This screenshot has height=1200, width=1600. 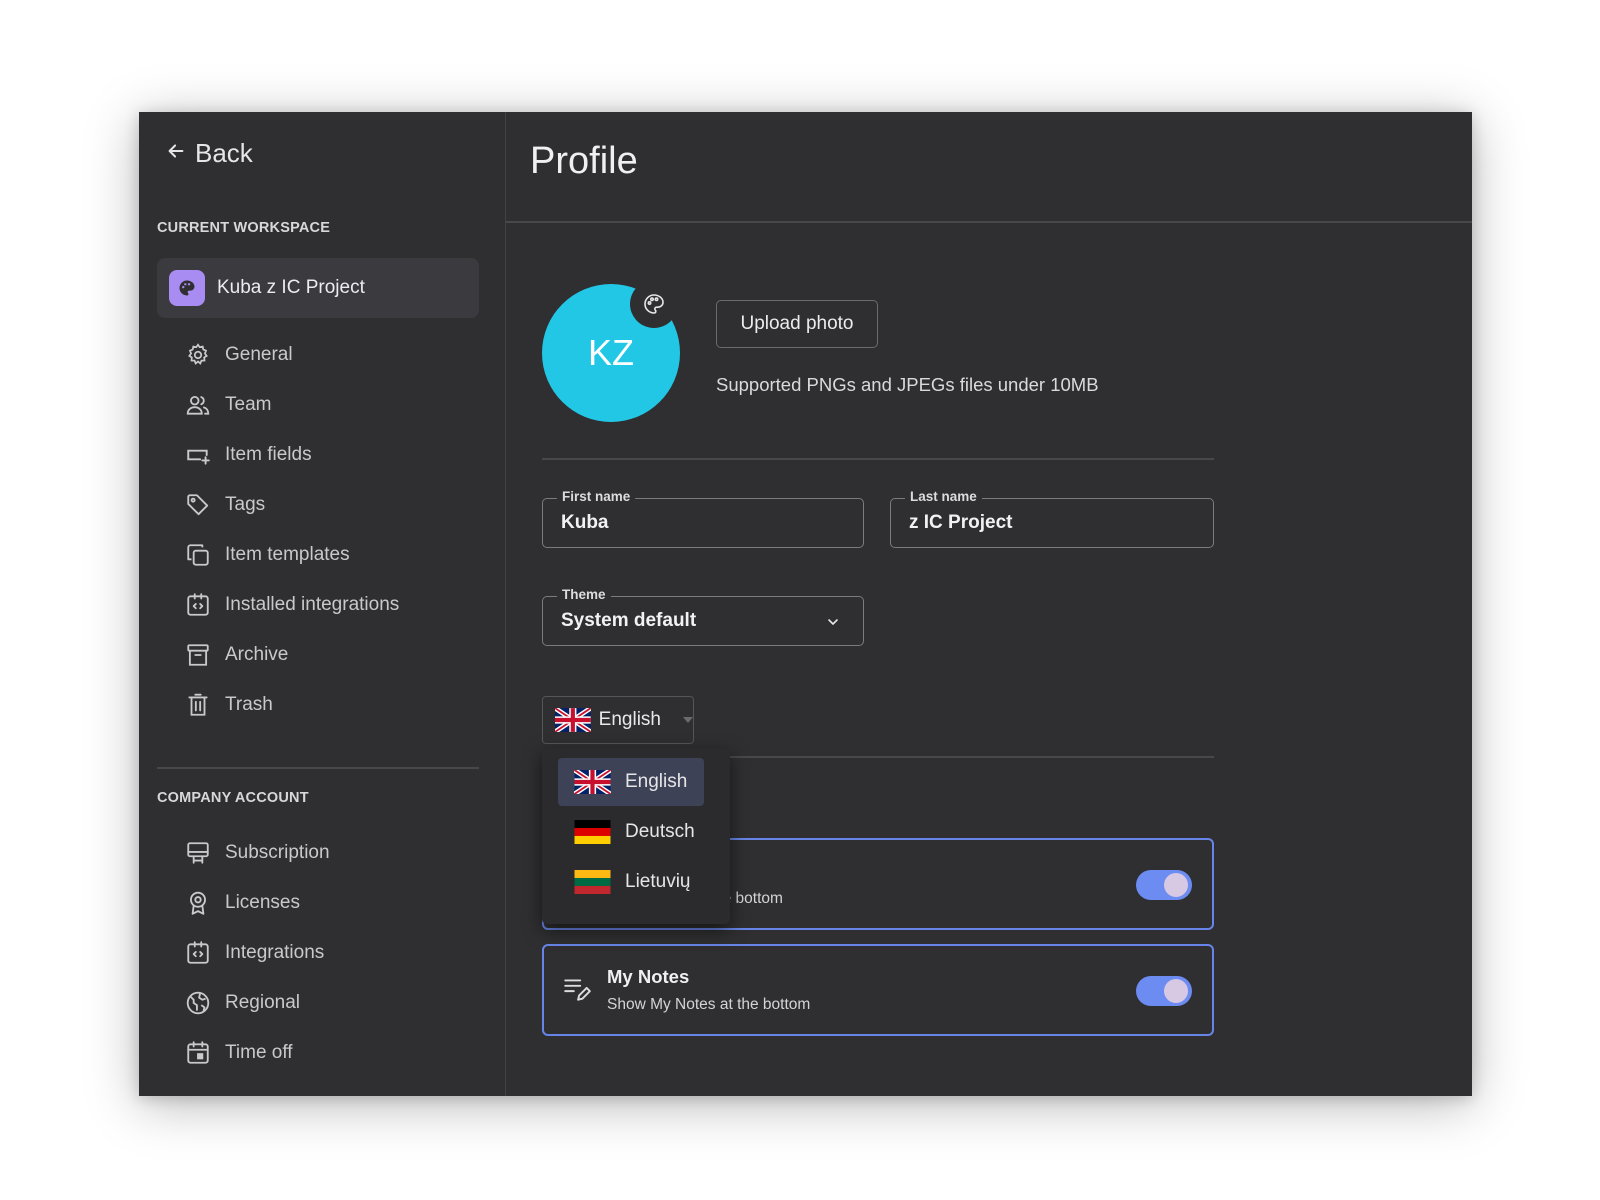 What do you see at coordinates (312, 604) in the screenshot?
I see `sidebar-item-label: Installed integrations` at bounding box center [312, 604].